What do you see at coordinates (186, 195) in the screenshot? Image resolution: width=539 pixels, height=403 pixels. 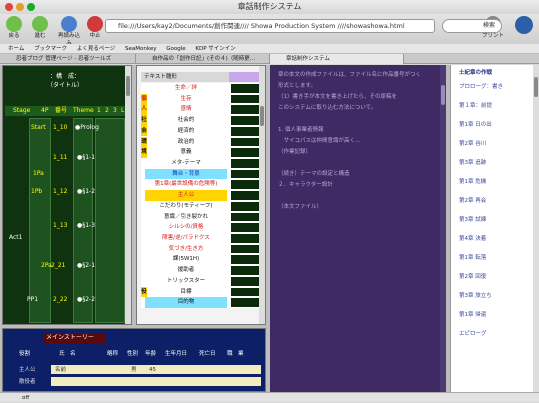 I see `template-row-label: 主人公` at bounding box center [186, 195].